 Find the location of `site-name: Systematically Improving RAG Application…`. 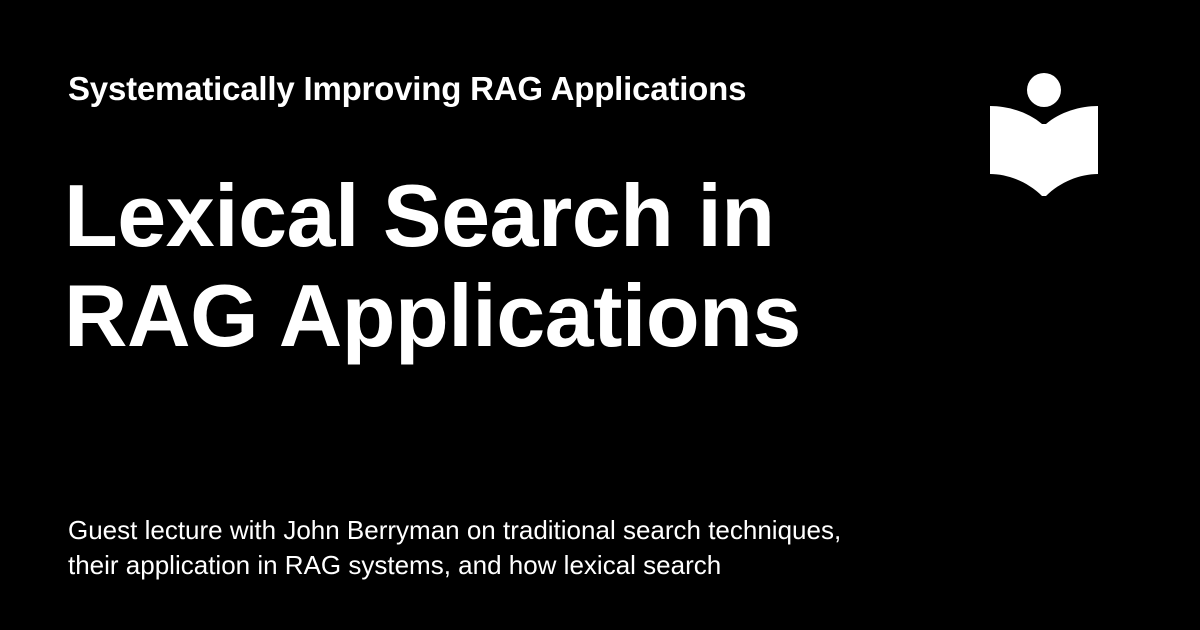

site-name: Systematically Improving RAG Application… is located at coordinates (407, 88).